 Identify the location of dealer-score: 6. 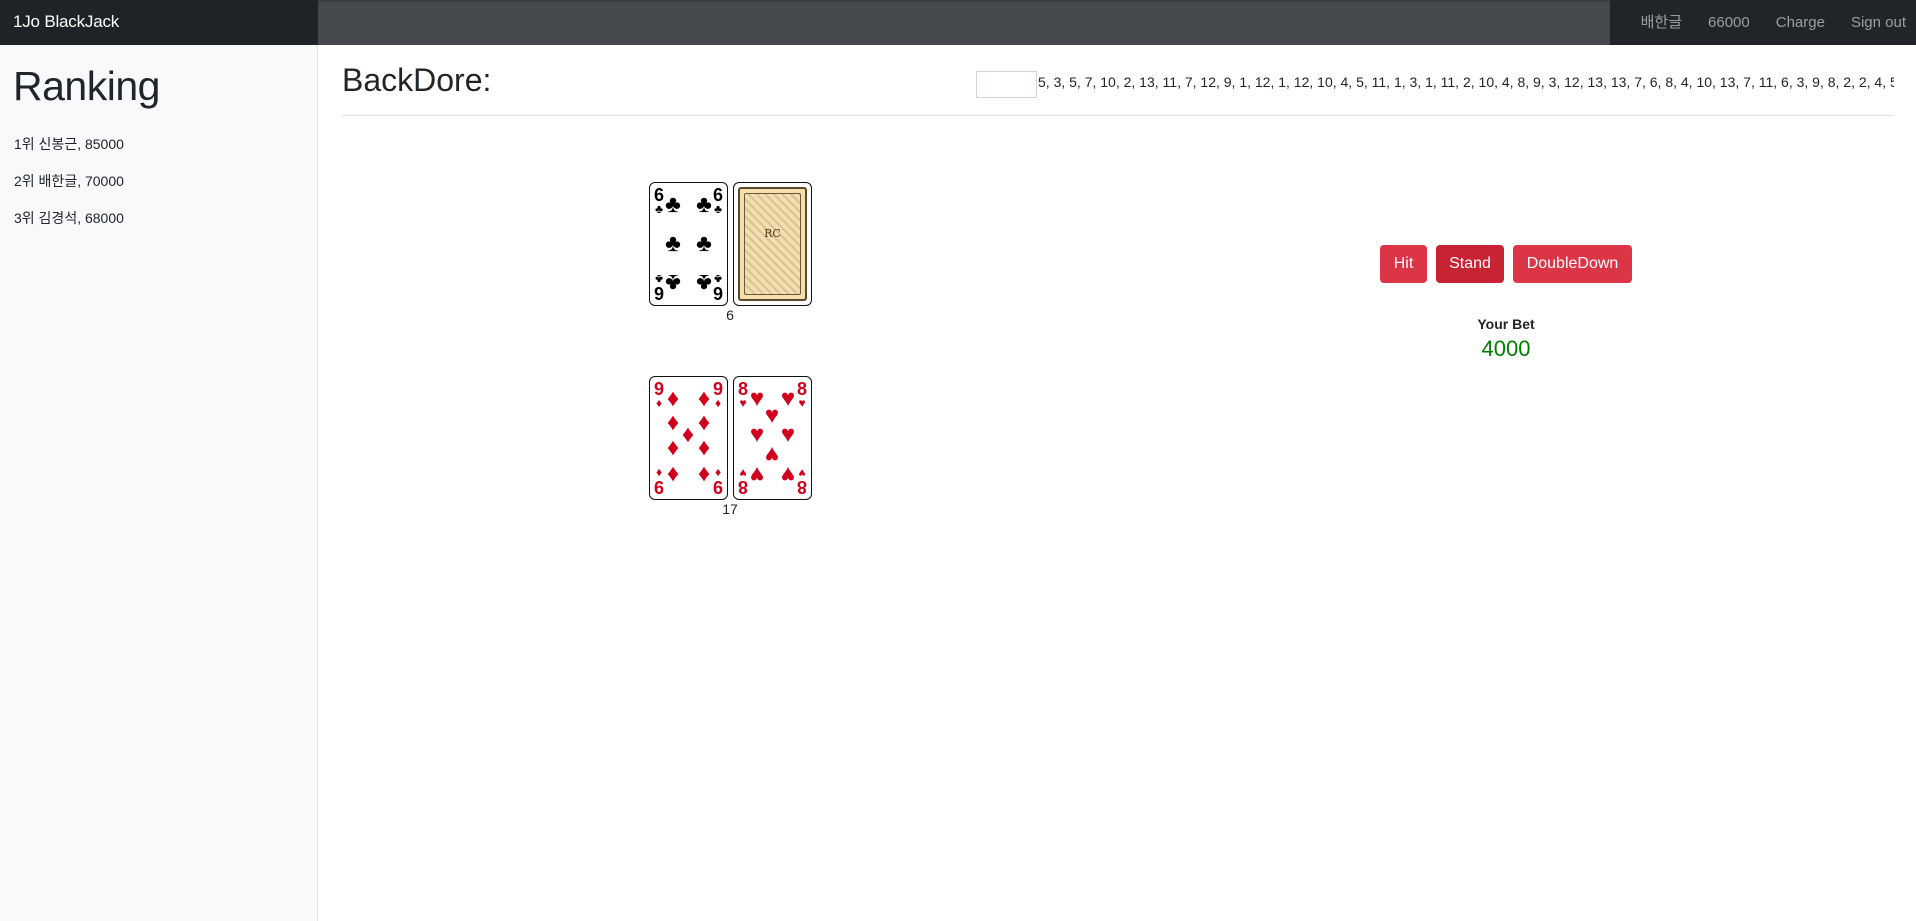
(730, 315).